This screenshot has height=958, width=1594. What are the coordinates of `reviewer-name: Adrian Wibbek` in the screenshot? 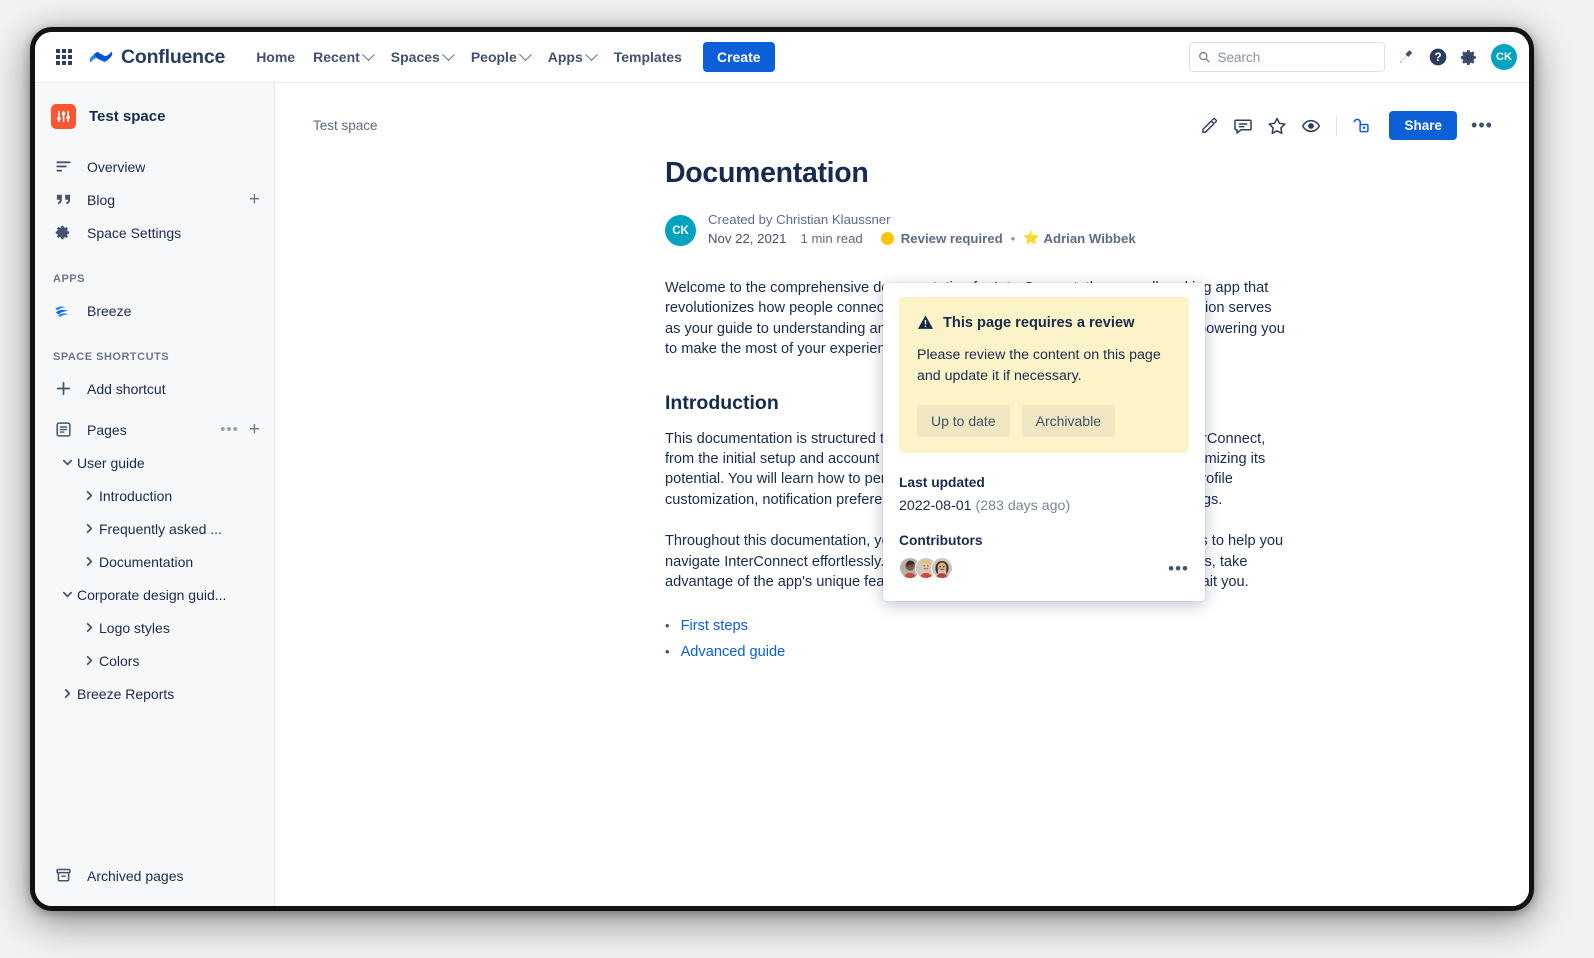 It's located at (1089, 238).